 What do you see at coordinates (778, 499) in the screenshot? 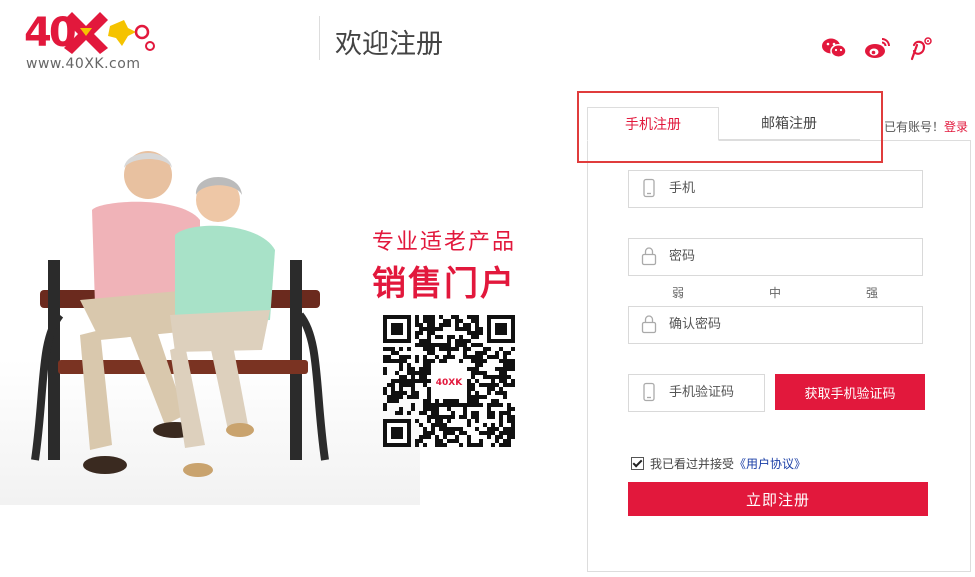
I see `register-submit-button: 立即注册` at bounding box center [778, 499].